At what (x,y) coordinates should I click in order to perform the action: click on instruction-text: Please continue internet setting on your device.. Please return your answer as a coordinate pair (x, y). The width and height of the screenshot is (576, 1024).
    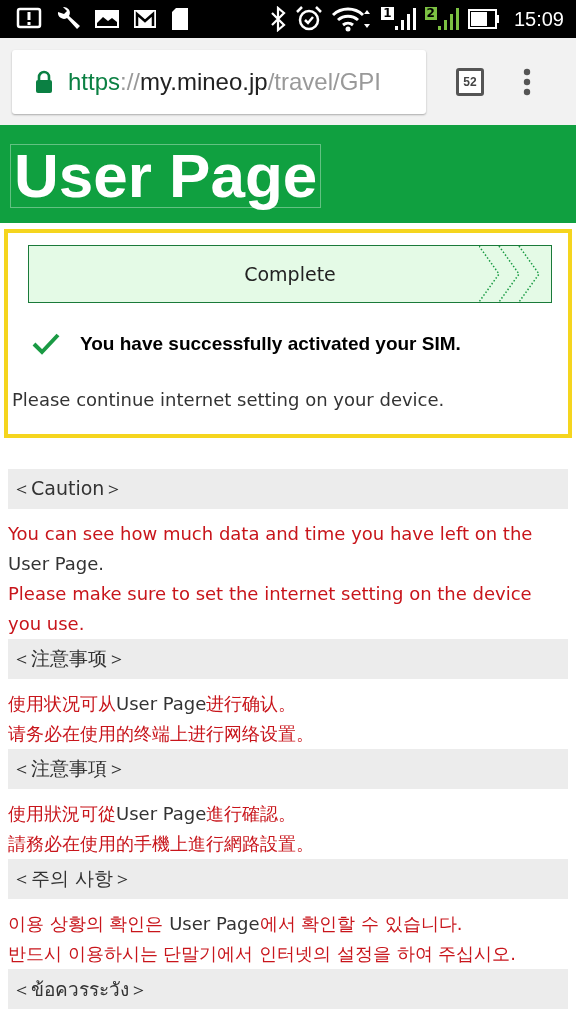
    Looking at the image, I should click on (229, 399).